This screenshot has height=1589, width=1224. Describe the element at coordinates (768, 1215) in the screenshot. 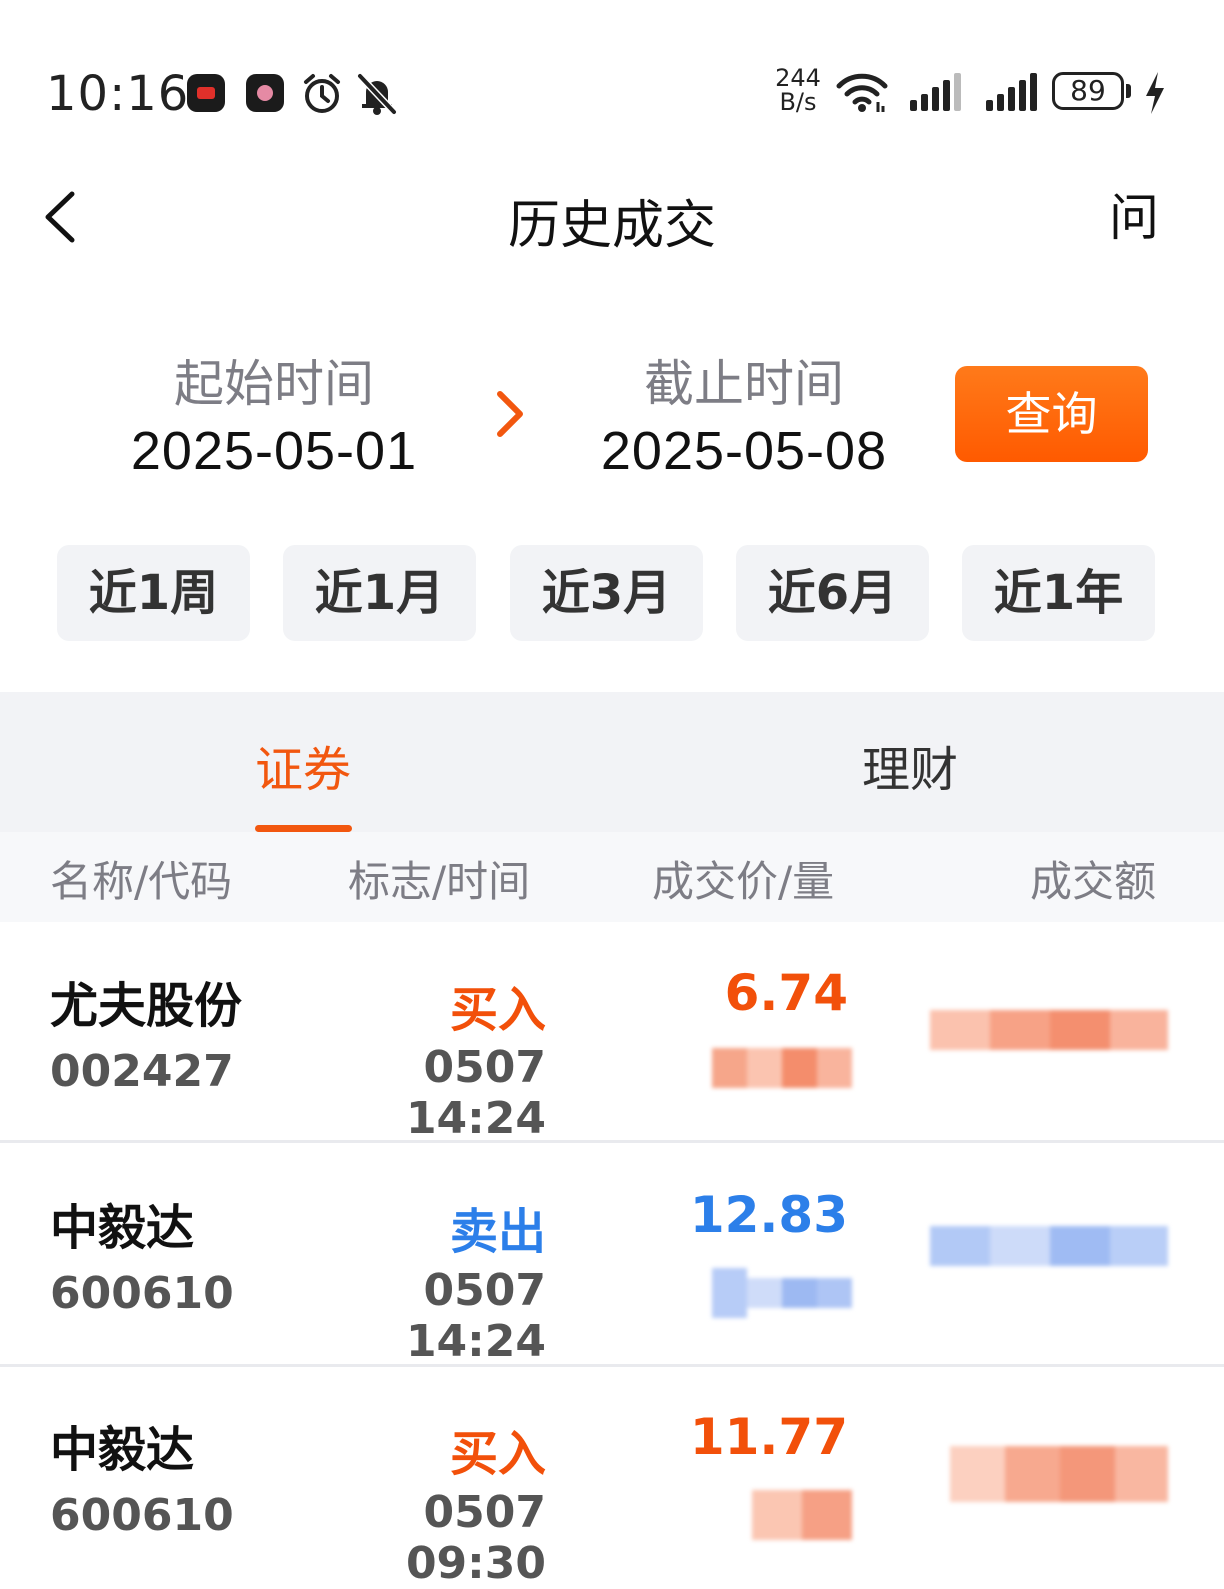

I see `trade-price: 12.83` at that location.